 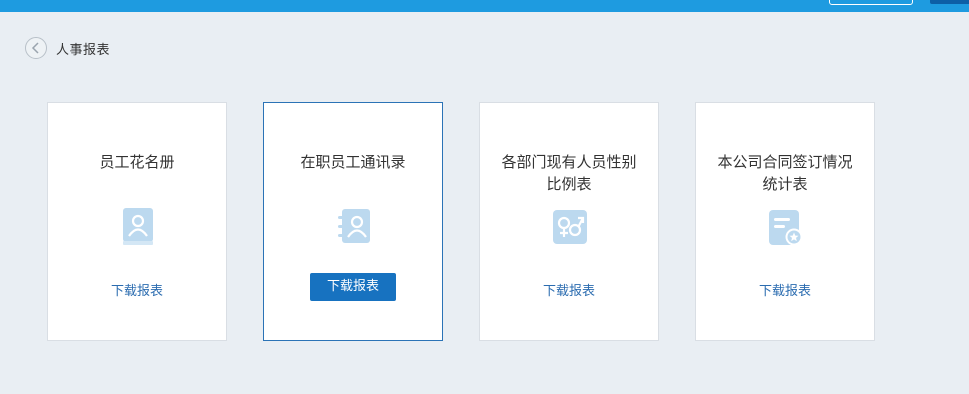 I want to click on chevron-left-icon, so click(x=35, y=48).